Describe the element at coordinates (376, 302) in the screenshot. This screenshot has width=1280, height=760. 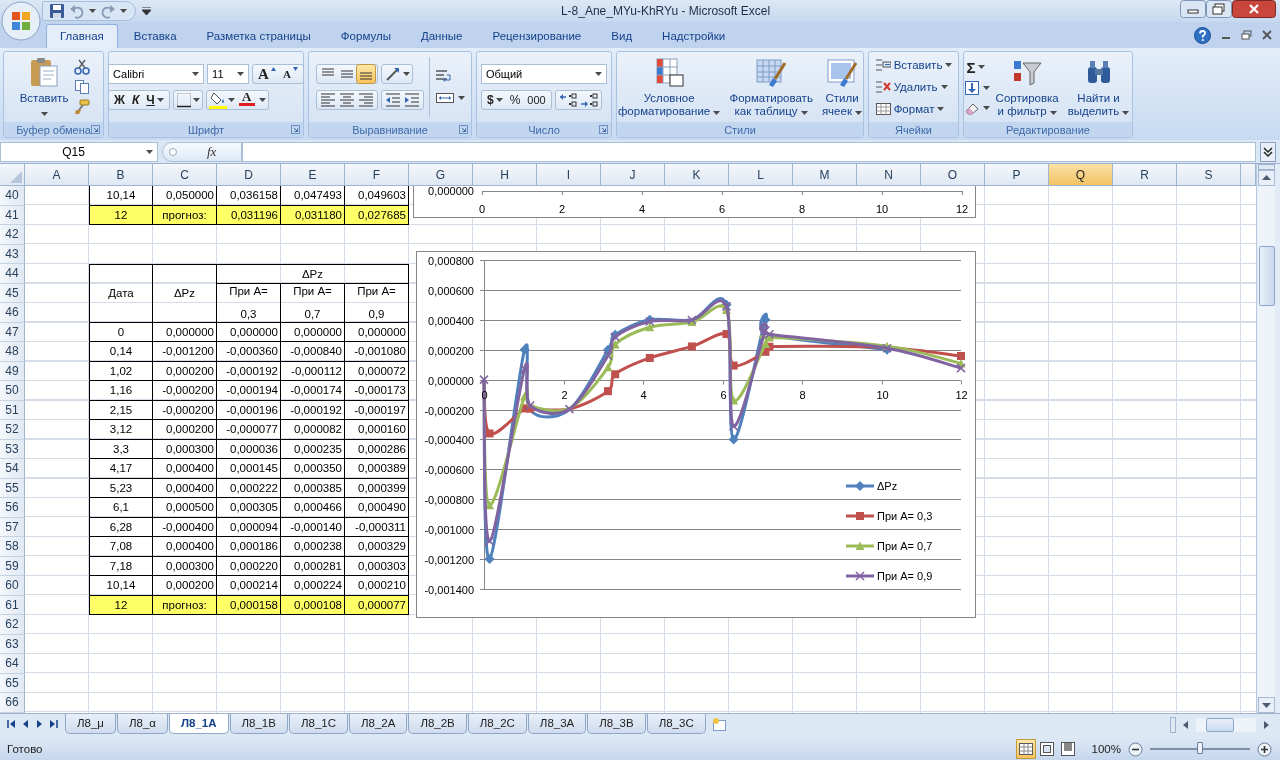
I see `header-text: При А= 0,9` at that location.